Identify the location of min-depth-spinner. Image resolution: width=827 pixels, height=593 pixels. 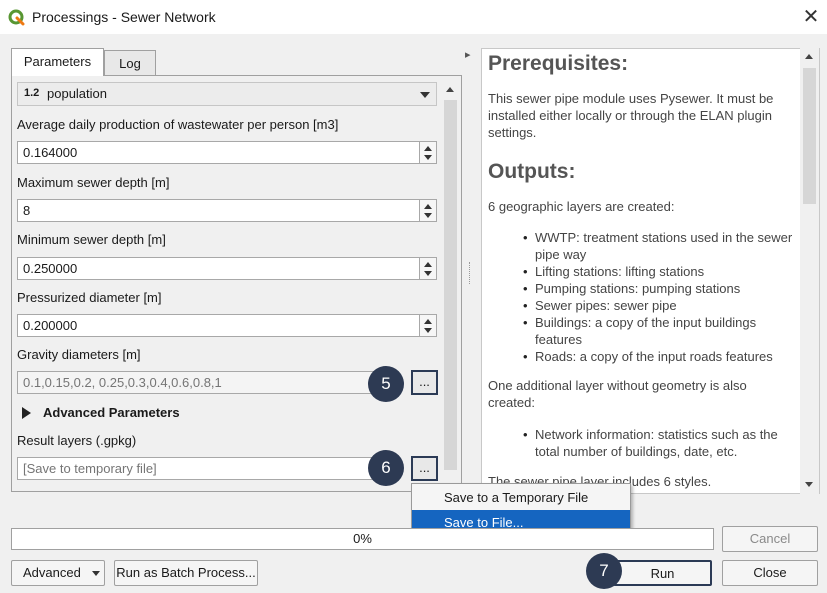
(428, 268).